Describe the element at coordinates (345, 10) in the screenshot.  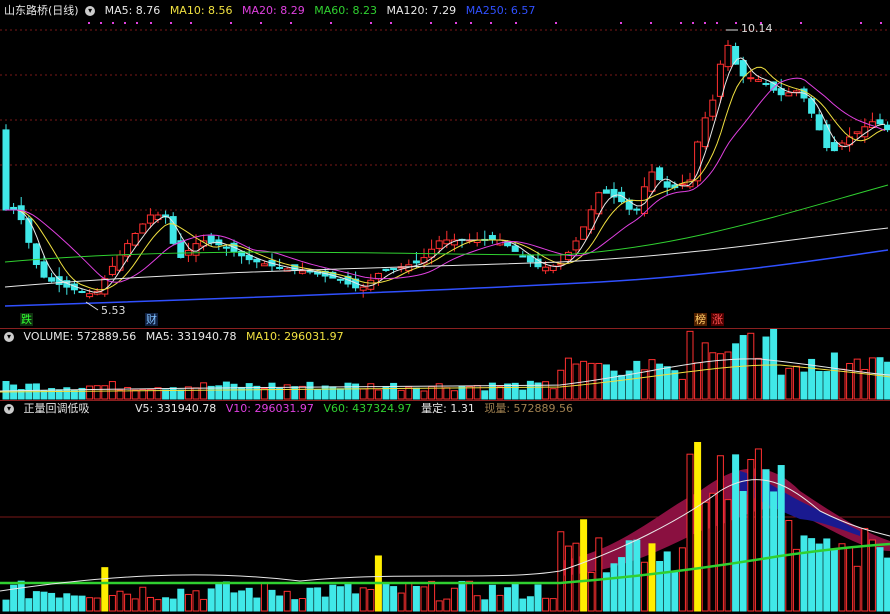
I see `ma60-label: MA60: 8.23` at that location.